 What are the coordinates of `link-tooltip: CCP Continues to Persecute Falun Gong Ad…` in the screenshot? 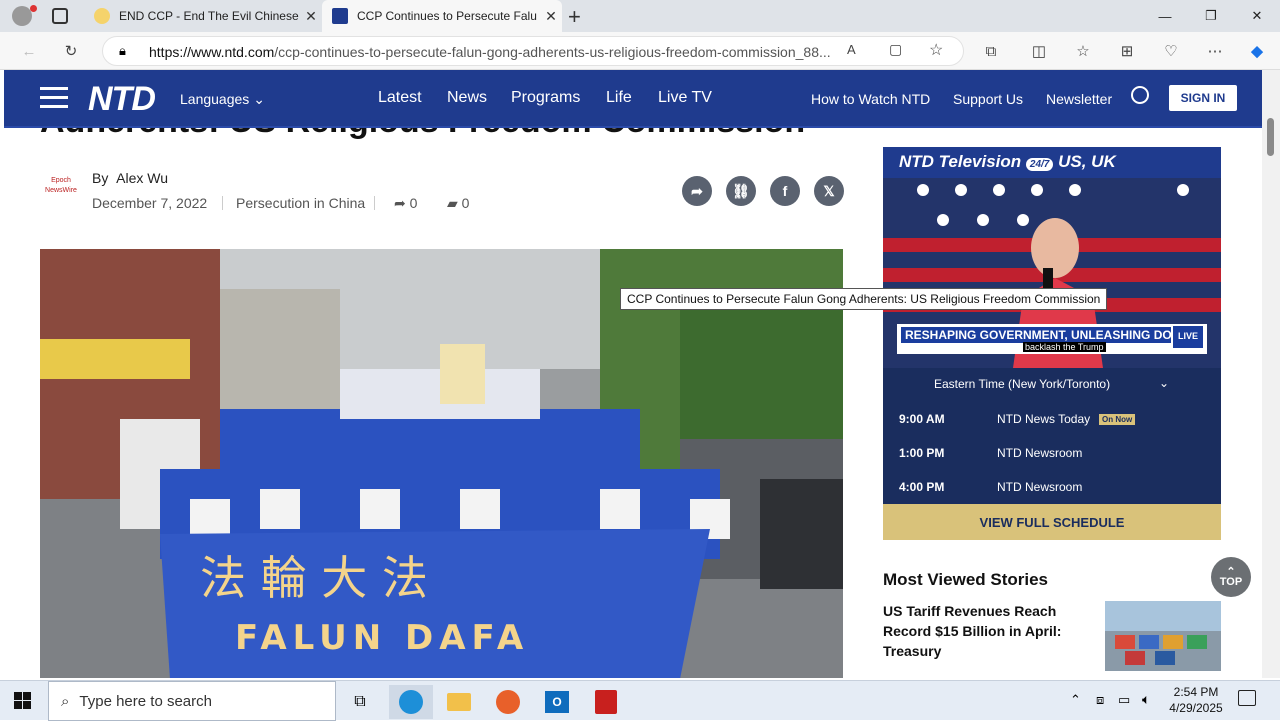 It's located at (864, 299).